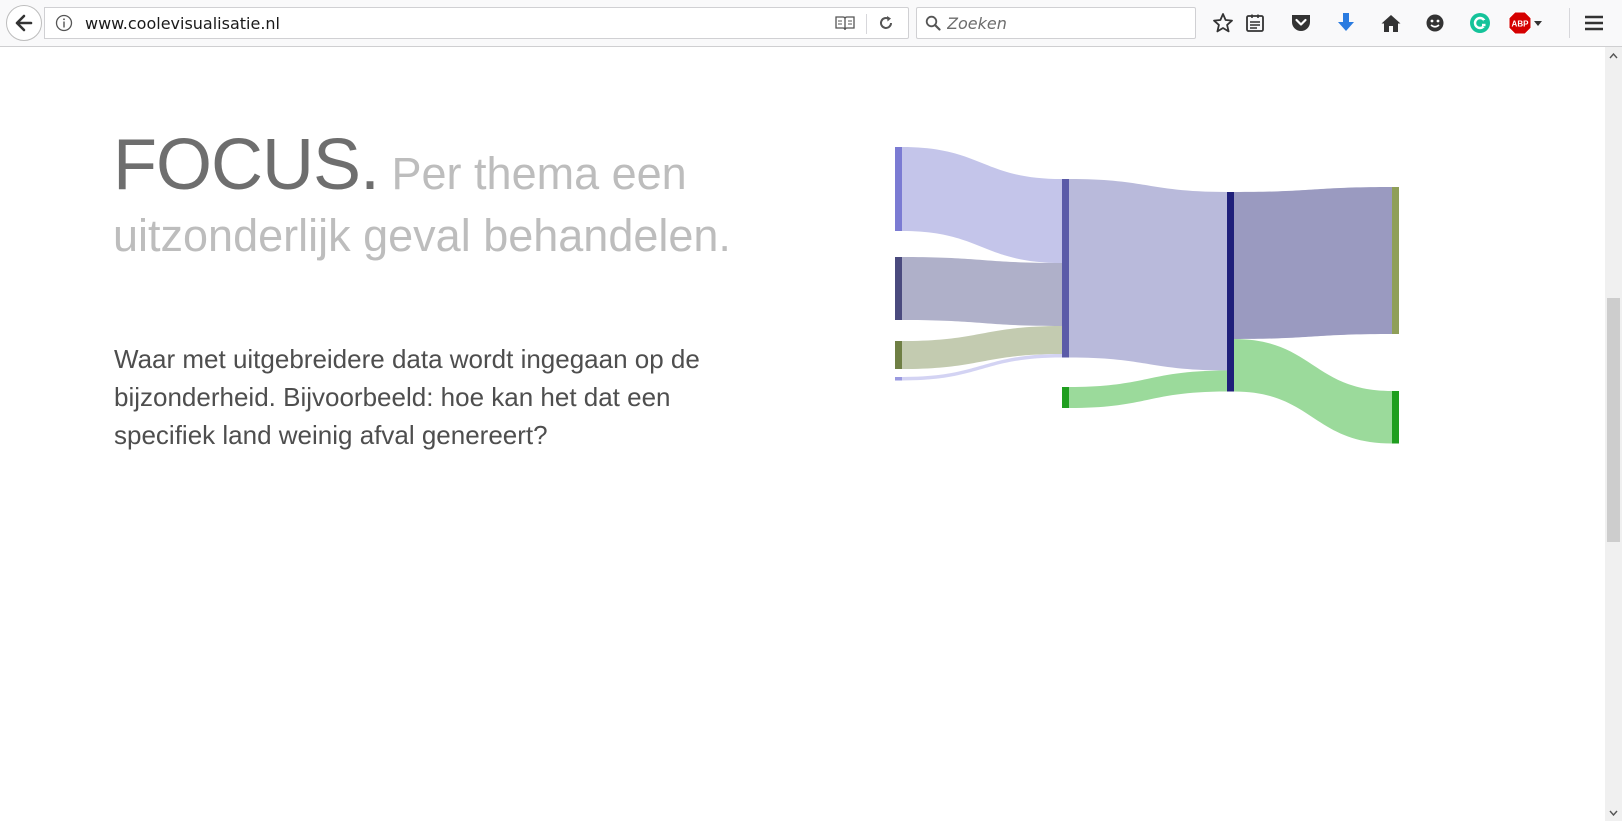 Image resolution: width=1622 pixels, height=821 pixels. Describe the element at coordinates (982, 291) in the screenshot. I see `sankey-link-s2-m1` at that location.